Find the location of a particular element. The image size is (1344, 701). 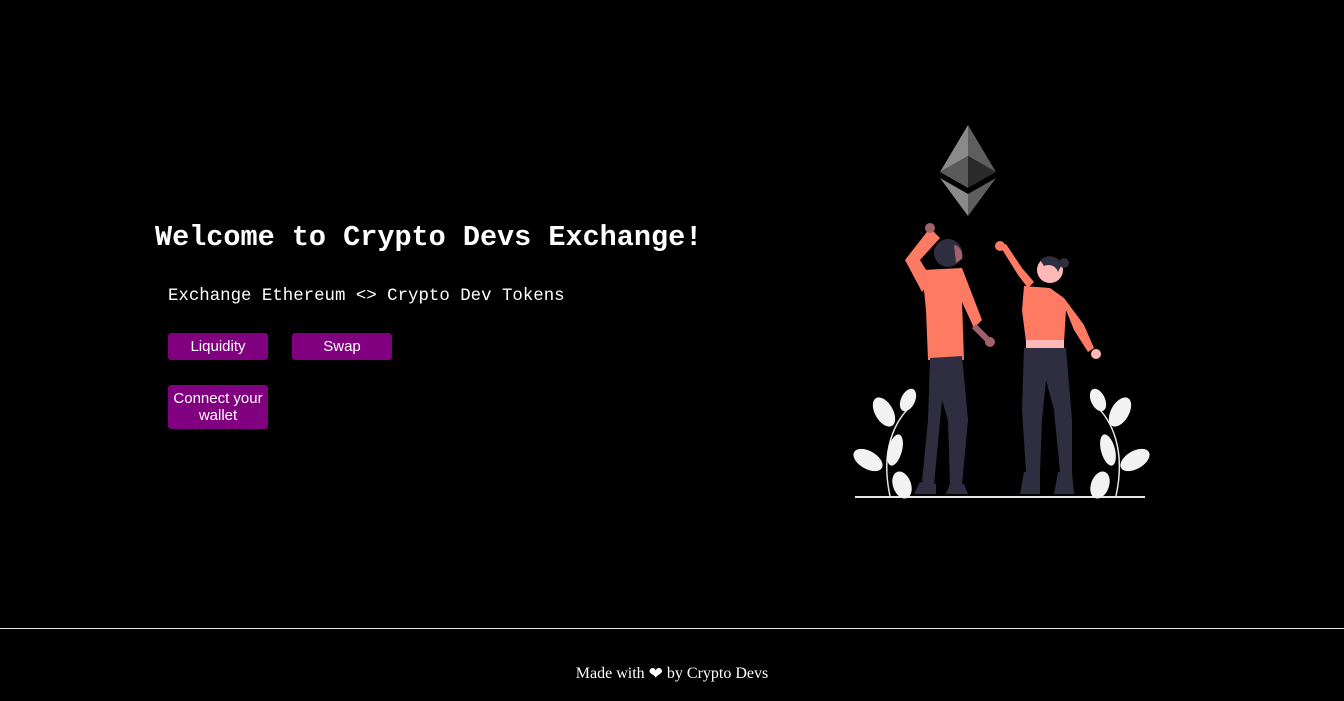

footer: Made with ❤ by Crypto Devs is located at coordinates (672, 665).